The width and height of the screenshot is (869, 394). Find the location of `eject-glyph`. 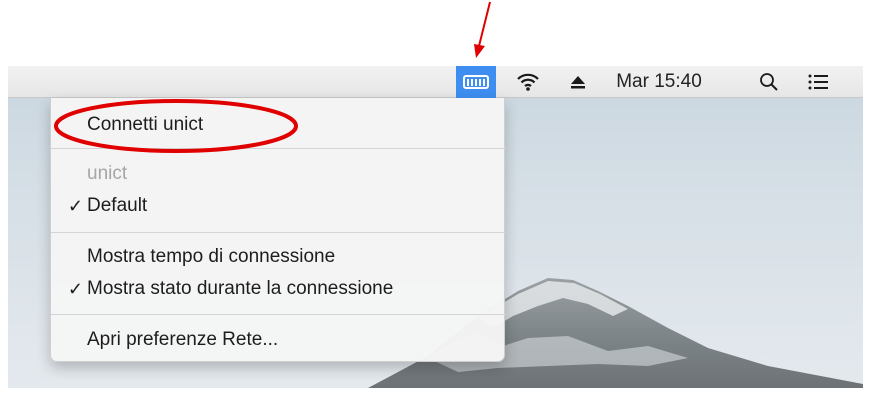

eject-glyph is located at coordinates (578, 82).